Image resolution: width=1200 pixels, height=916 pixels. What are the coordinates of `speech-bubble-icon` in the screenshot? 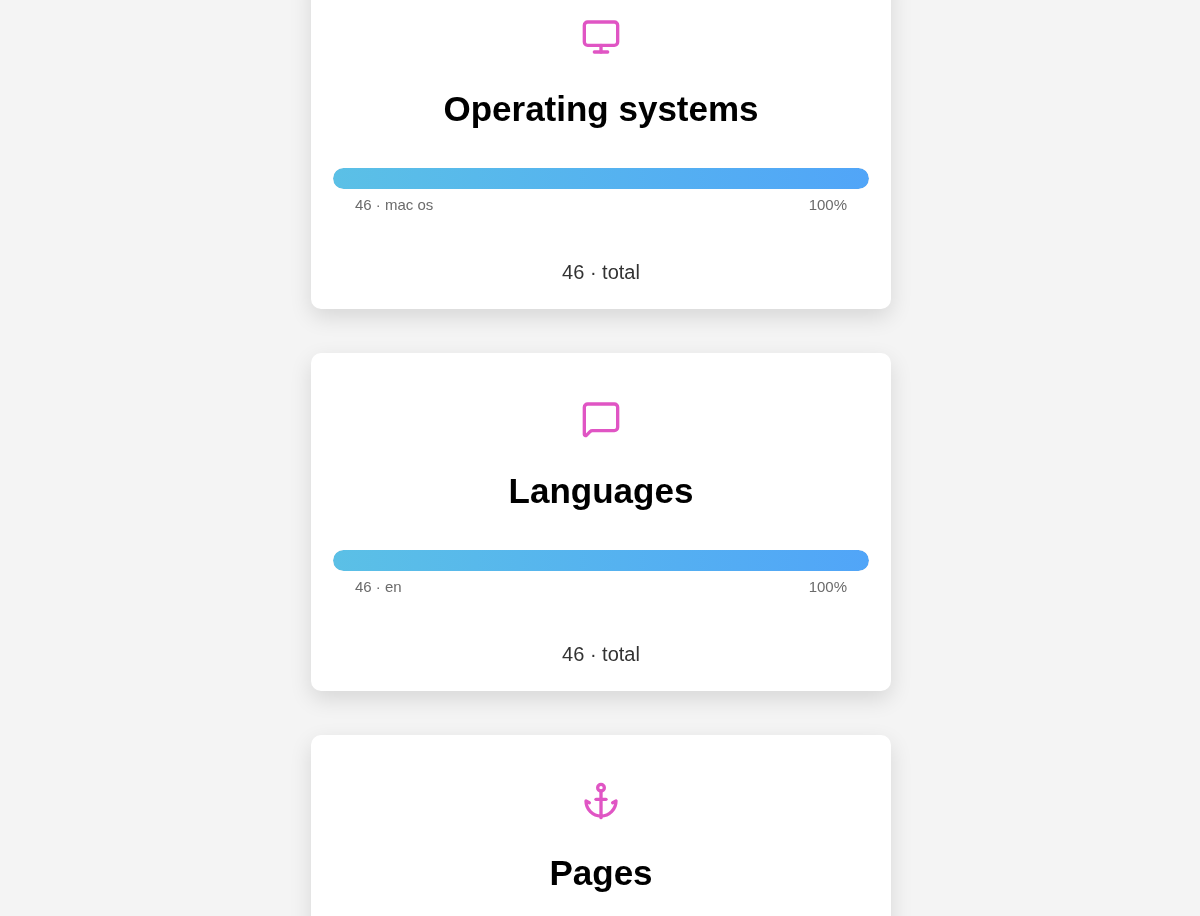 It's located at (601, 419).